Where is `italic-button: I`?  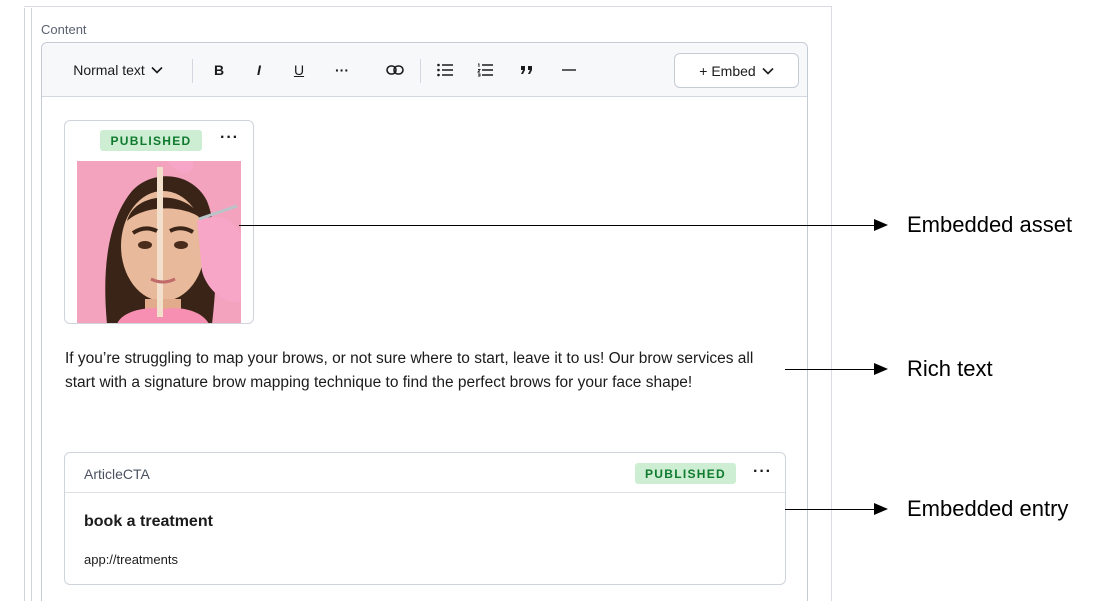 italic-button: I is located at coordinates (259, 70).